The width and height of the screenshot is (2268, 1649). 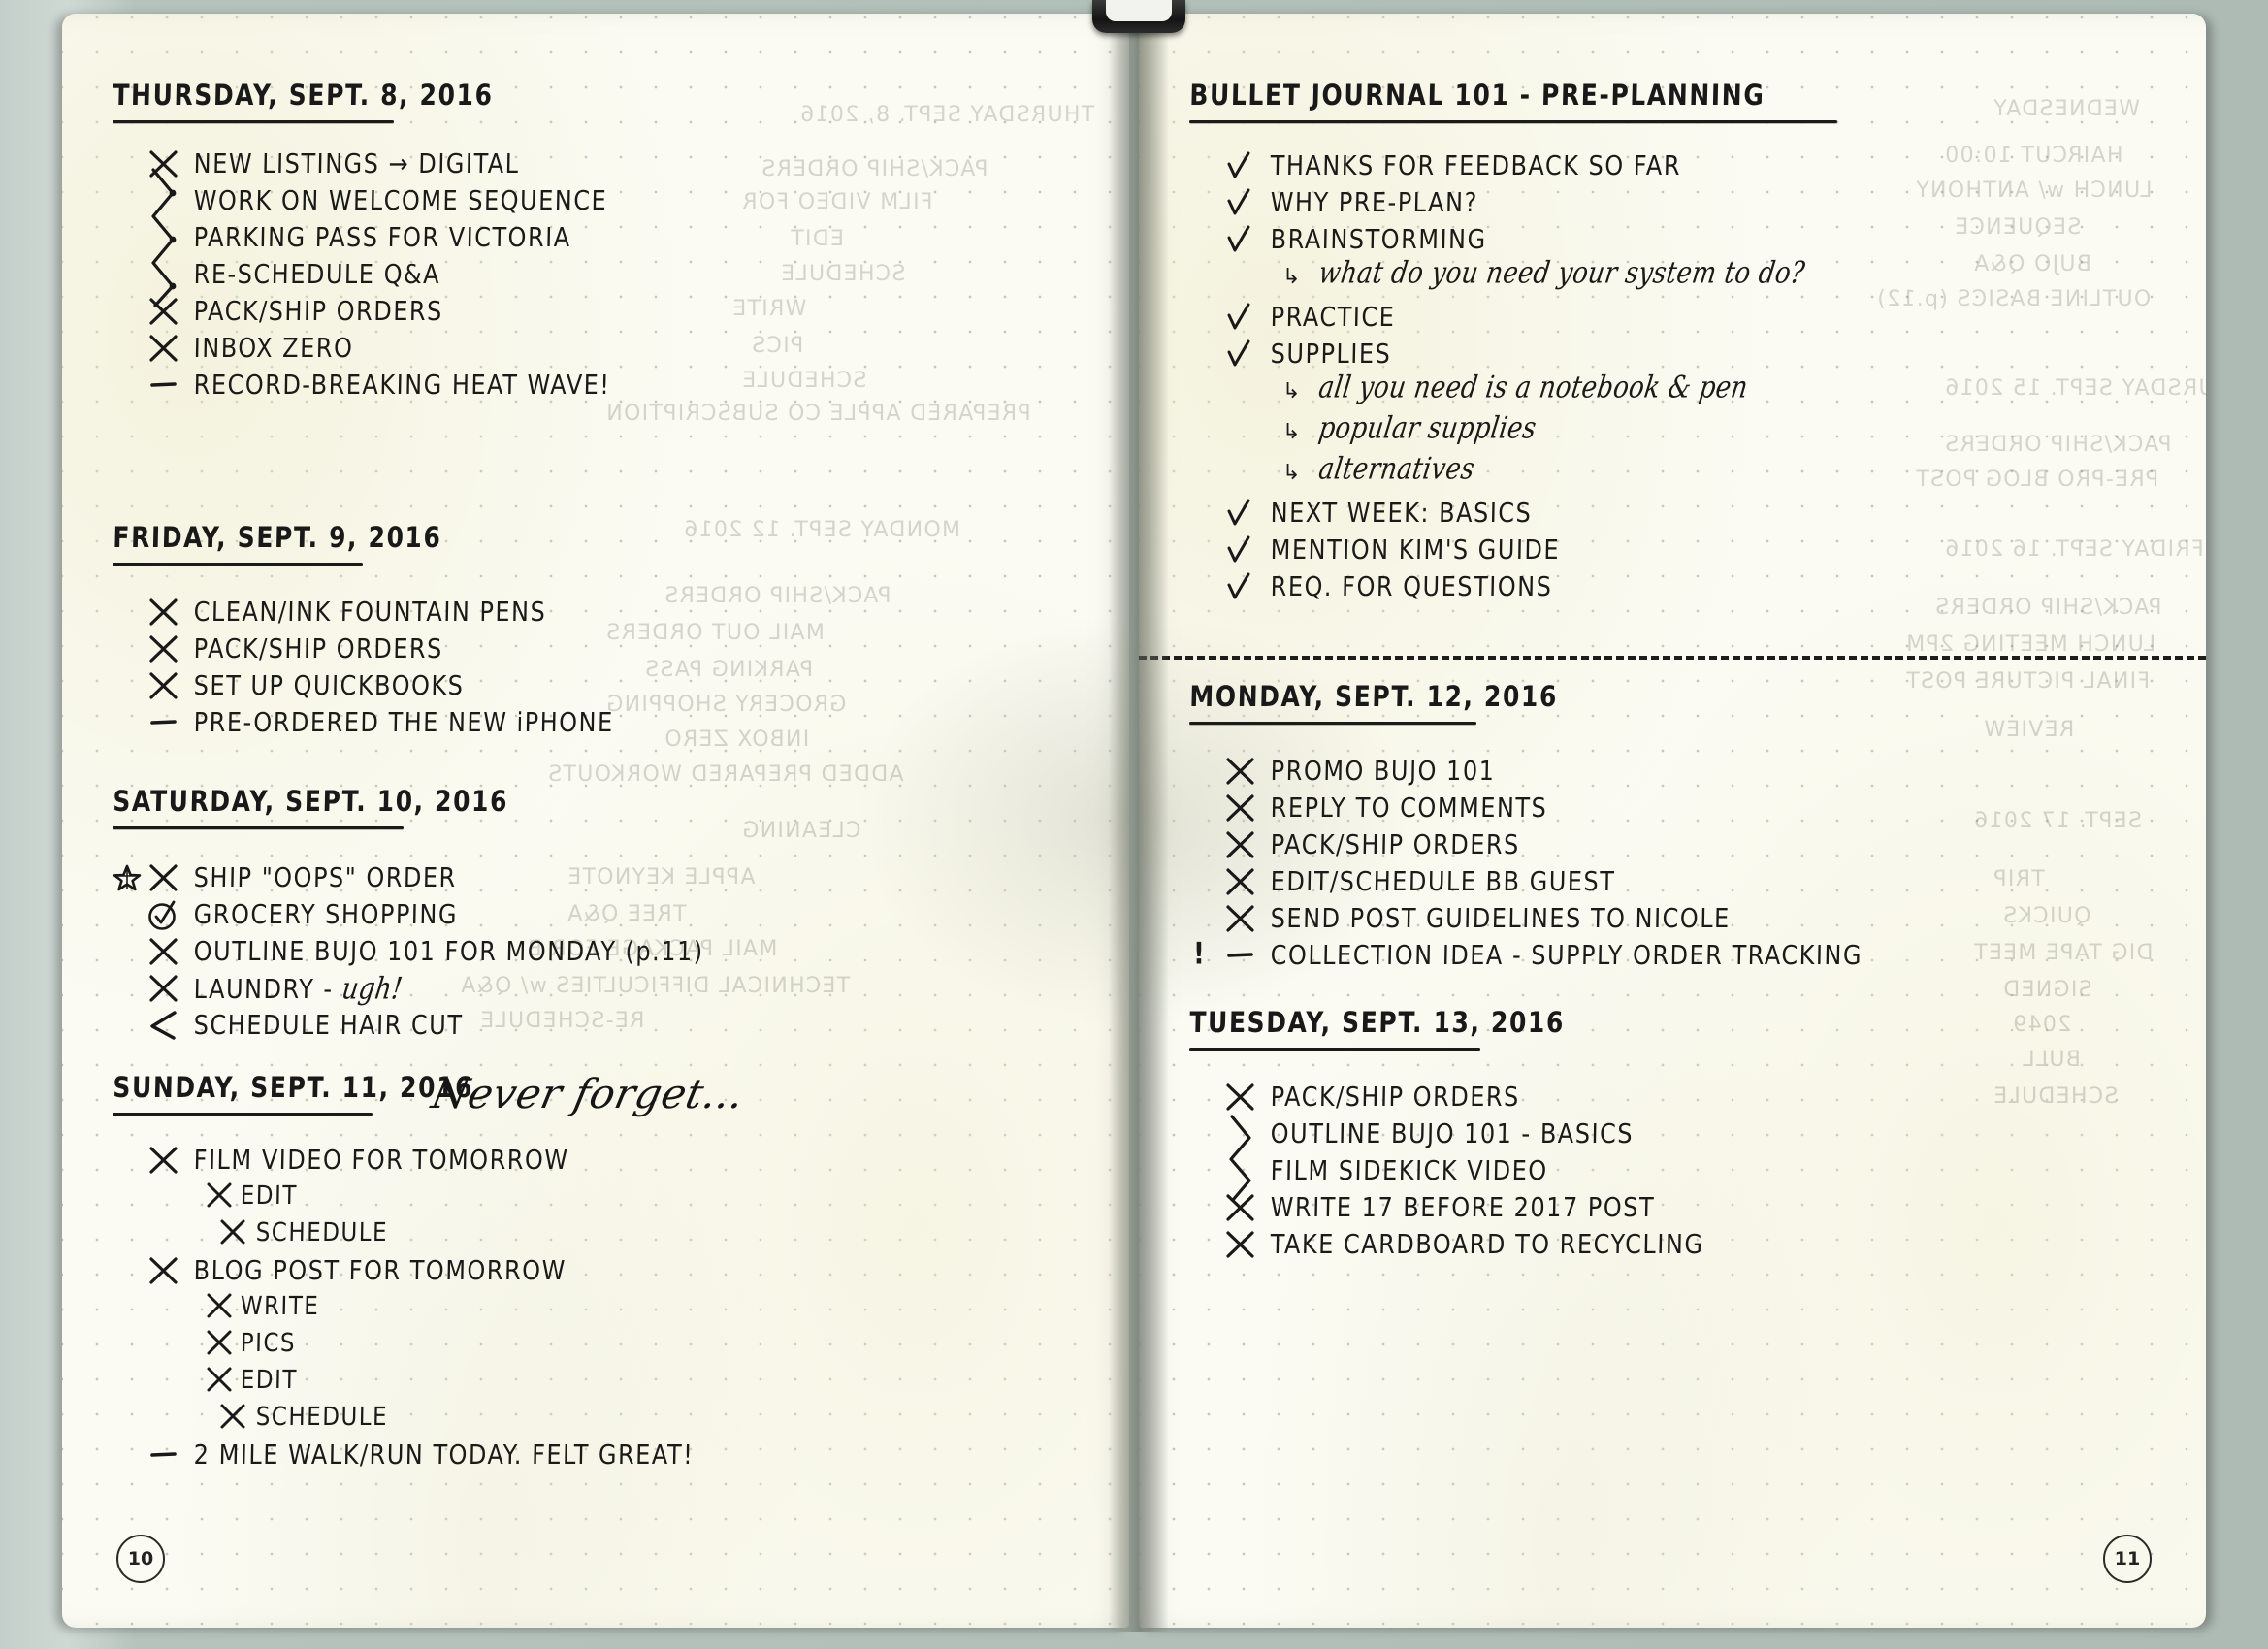 What do you see at coordinates (598, 954) in the screenshot?
I see `task-item: OUTLINE BUJO 101 FOR MONDAY (p.11)` at bounding box center [598, 954].